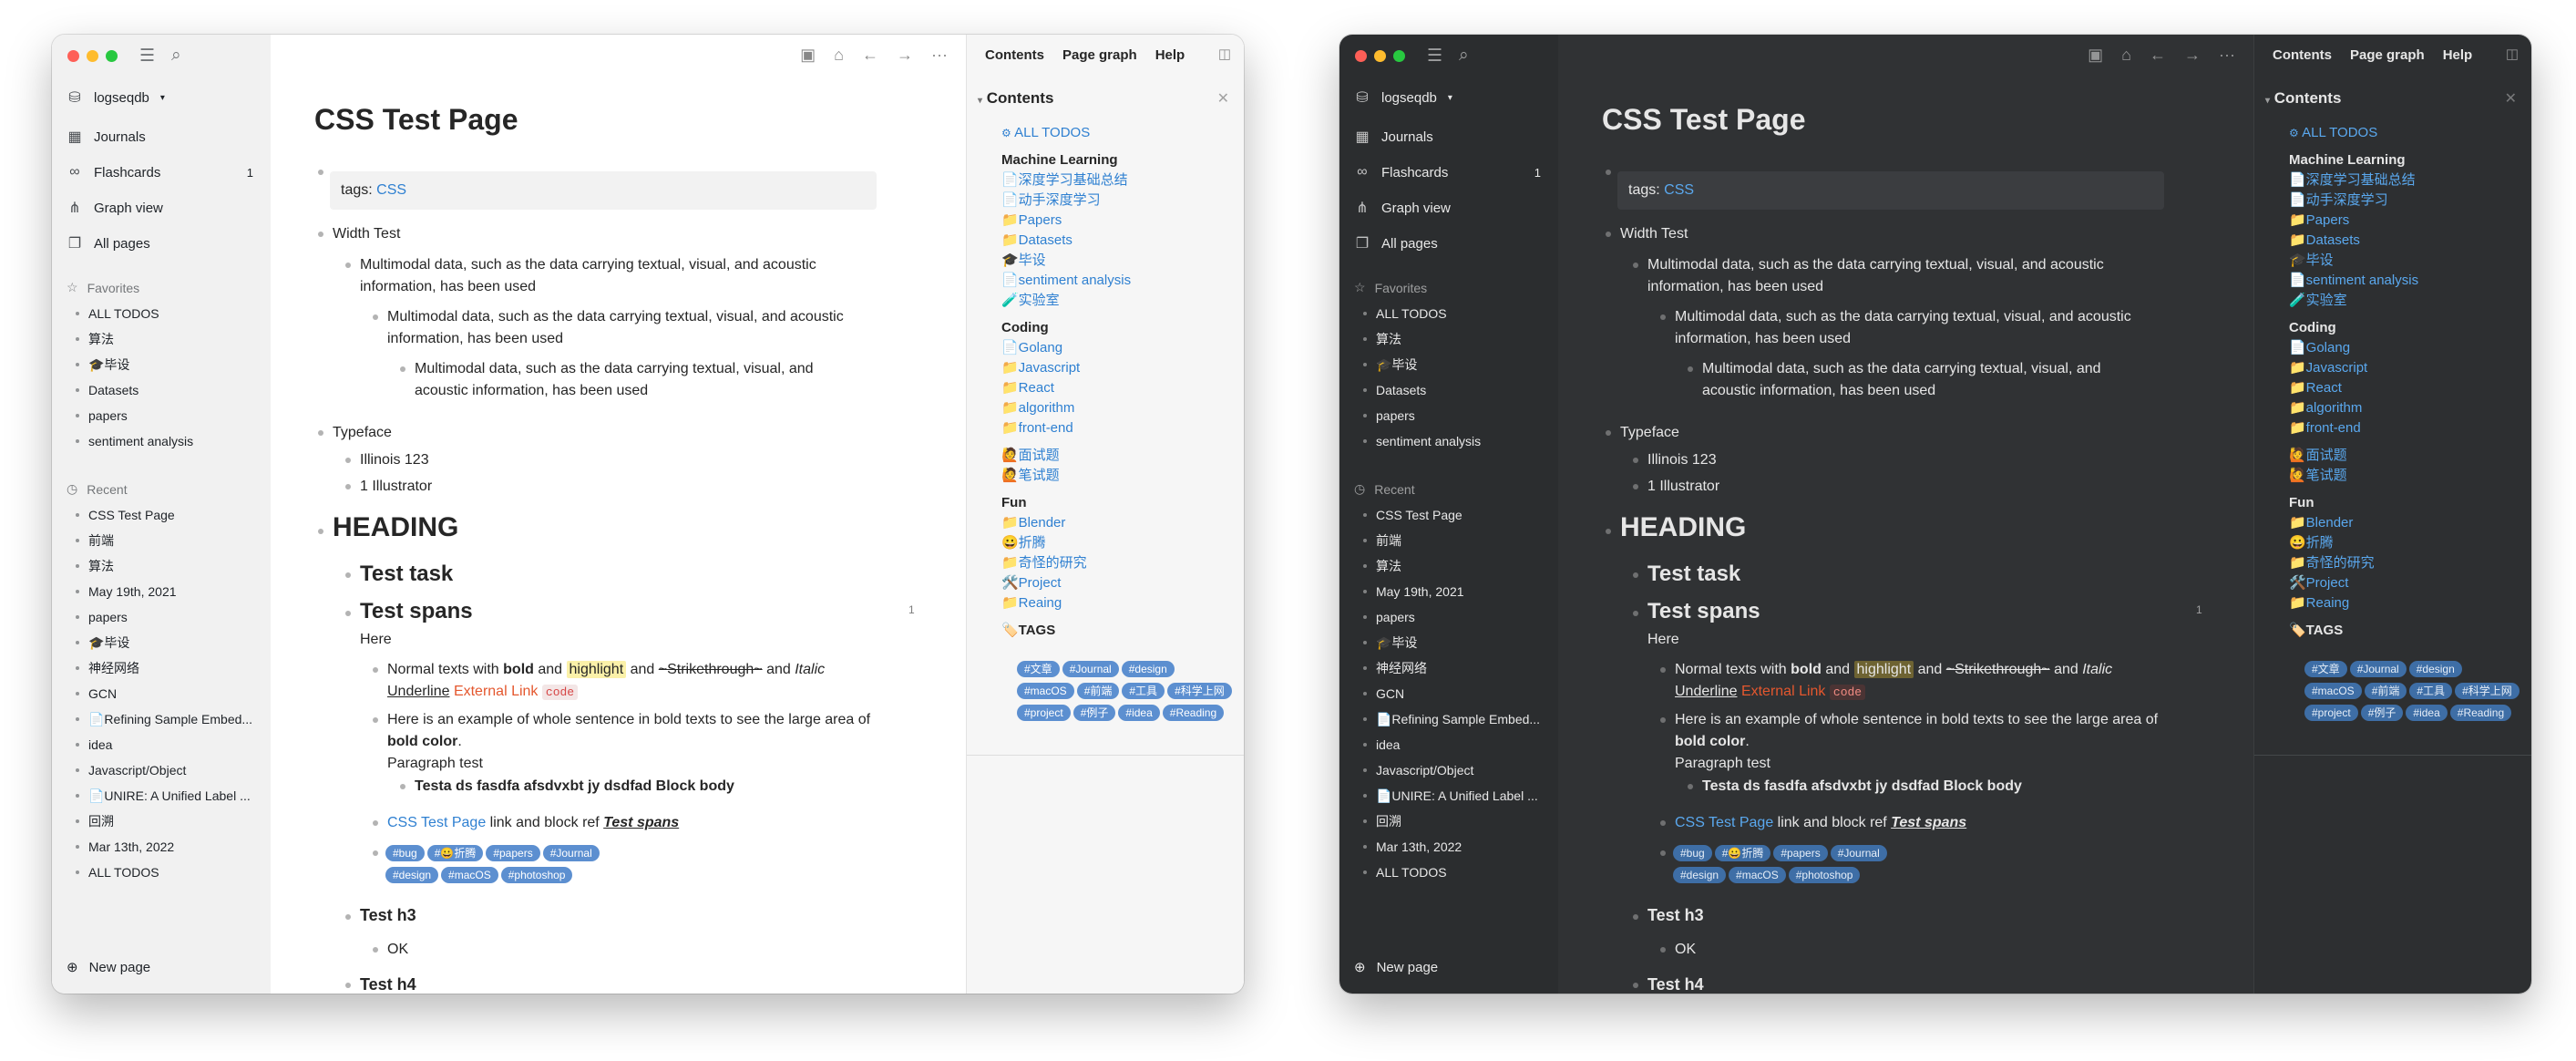  I want to click on tags-property: tags: CSS, so click(1890, 190).